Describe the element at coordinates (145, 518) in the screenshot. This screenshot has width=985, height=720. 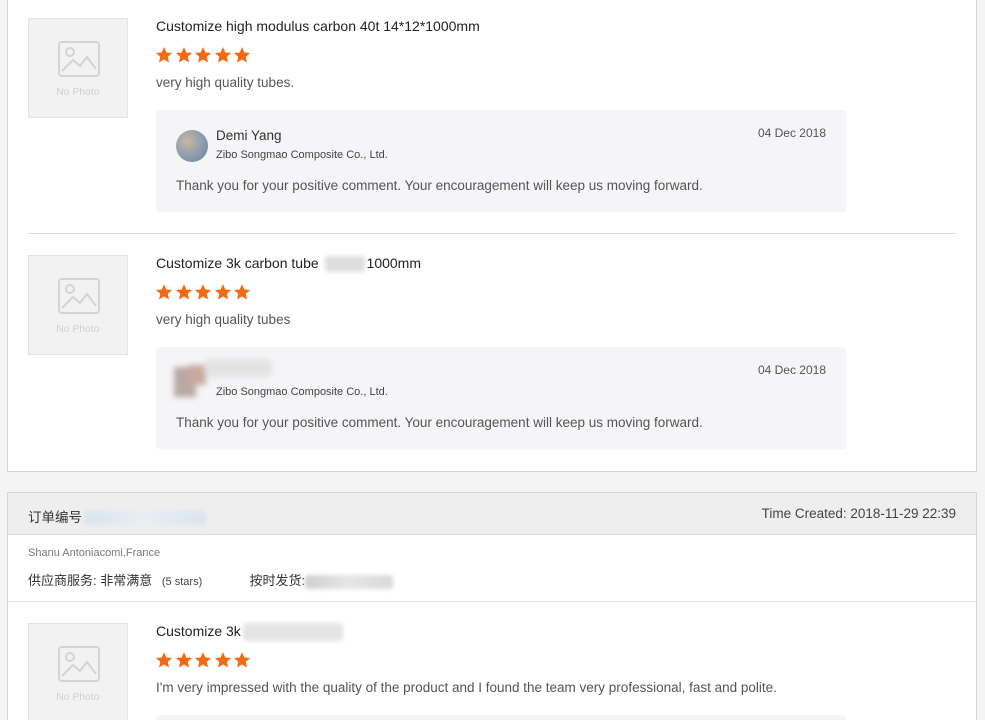
I see `redacted-order-number` at that location.